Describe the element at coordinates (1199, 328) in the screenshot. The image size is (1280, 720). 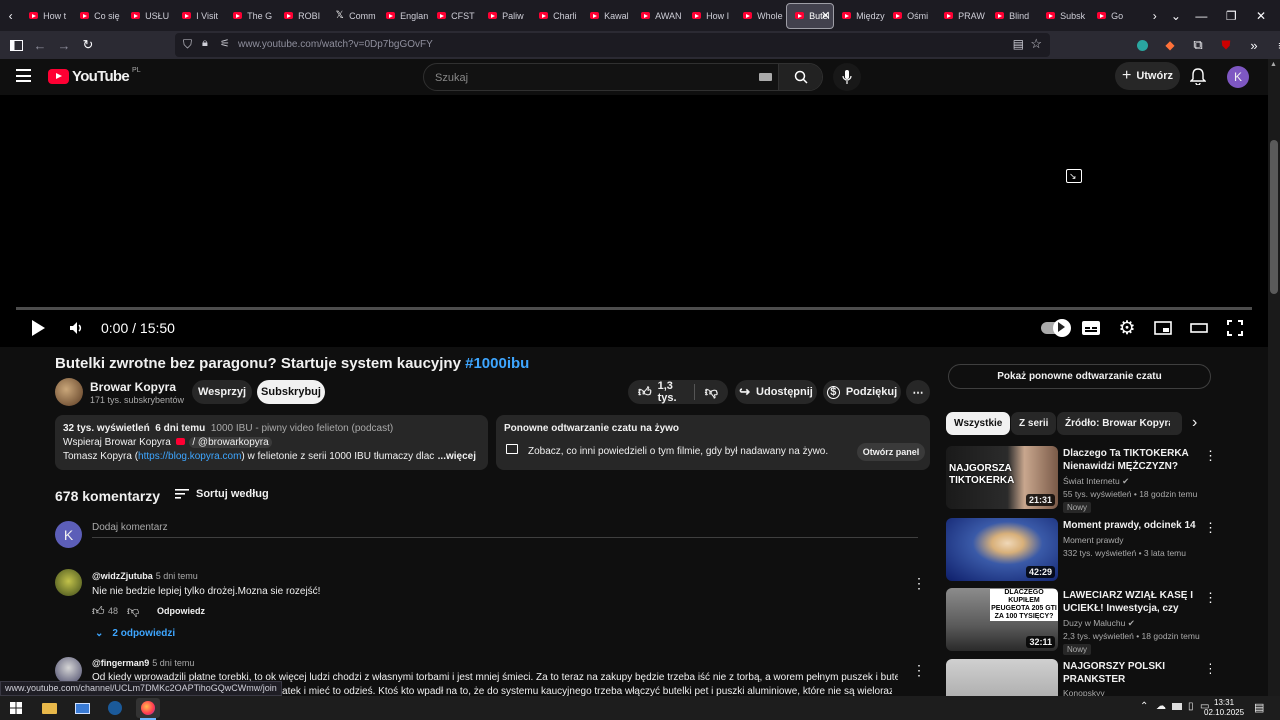
I see `theater-mode-button` at that location.